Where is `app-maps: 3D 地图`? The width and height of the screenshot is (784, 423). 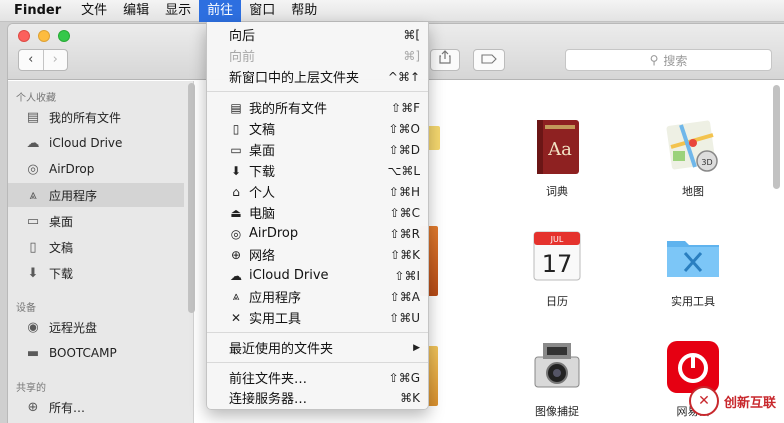 app-maps: 3D 地图 is located at coordinates (693, 158).